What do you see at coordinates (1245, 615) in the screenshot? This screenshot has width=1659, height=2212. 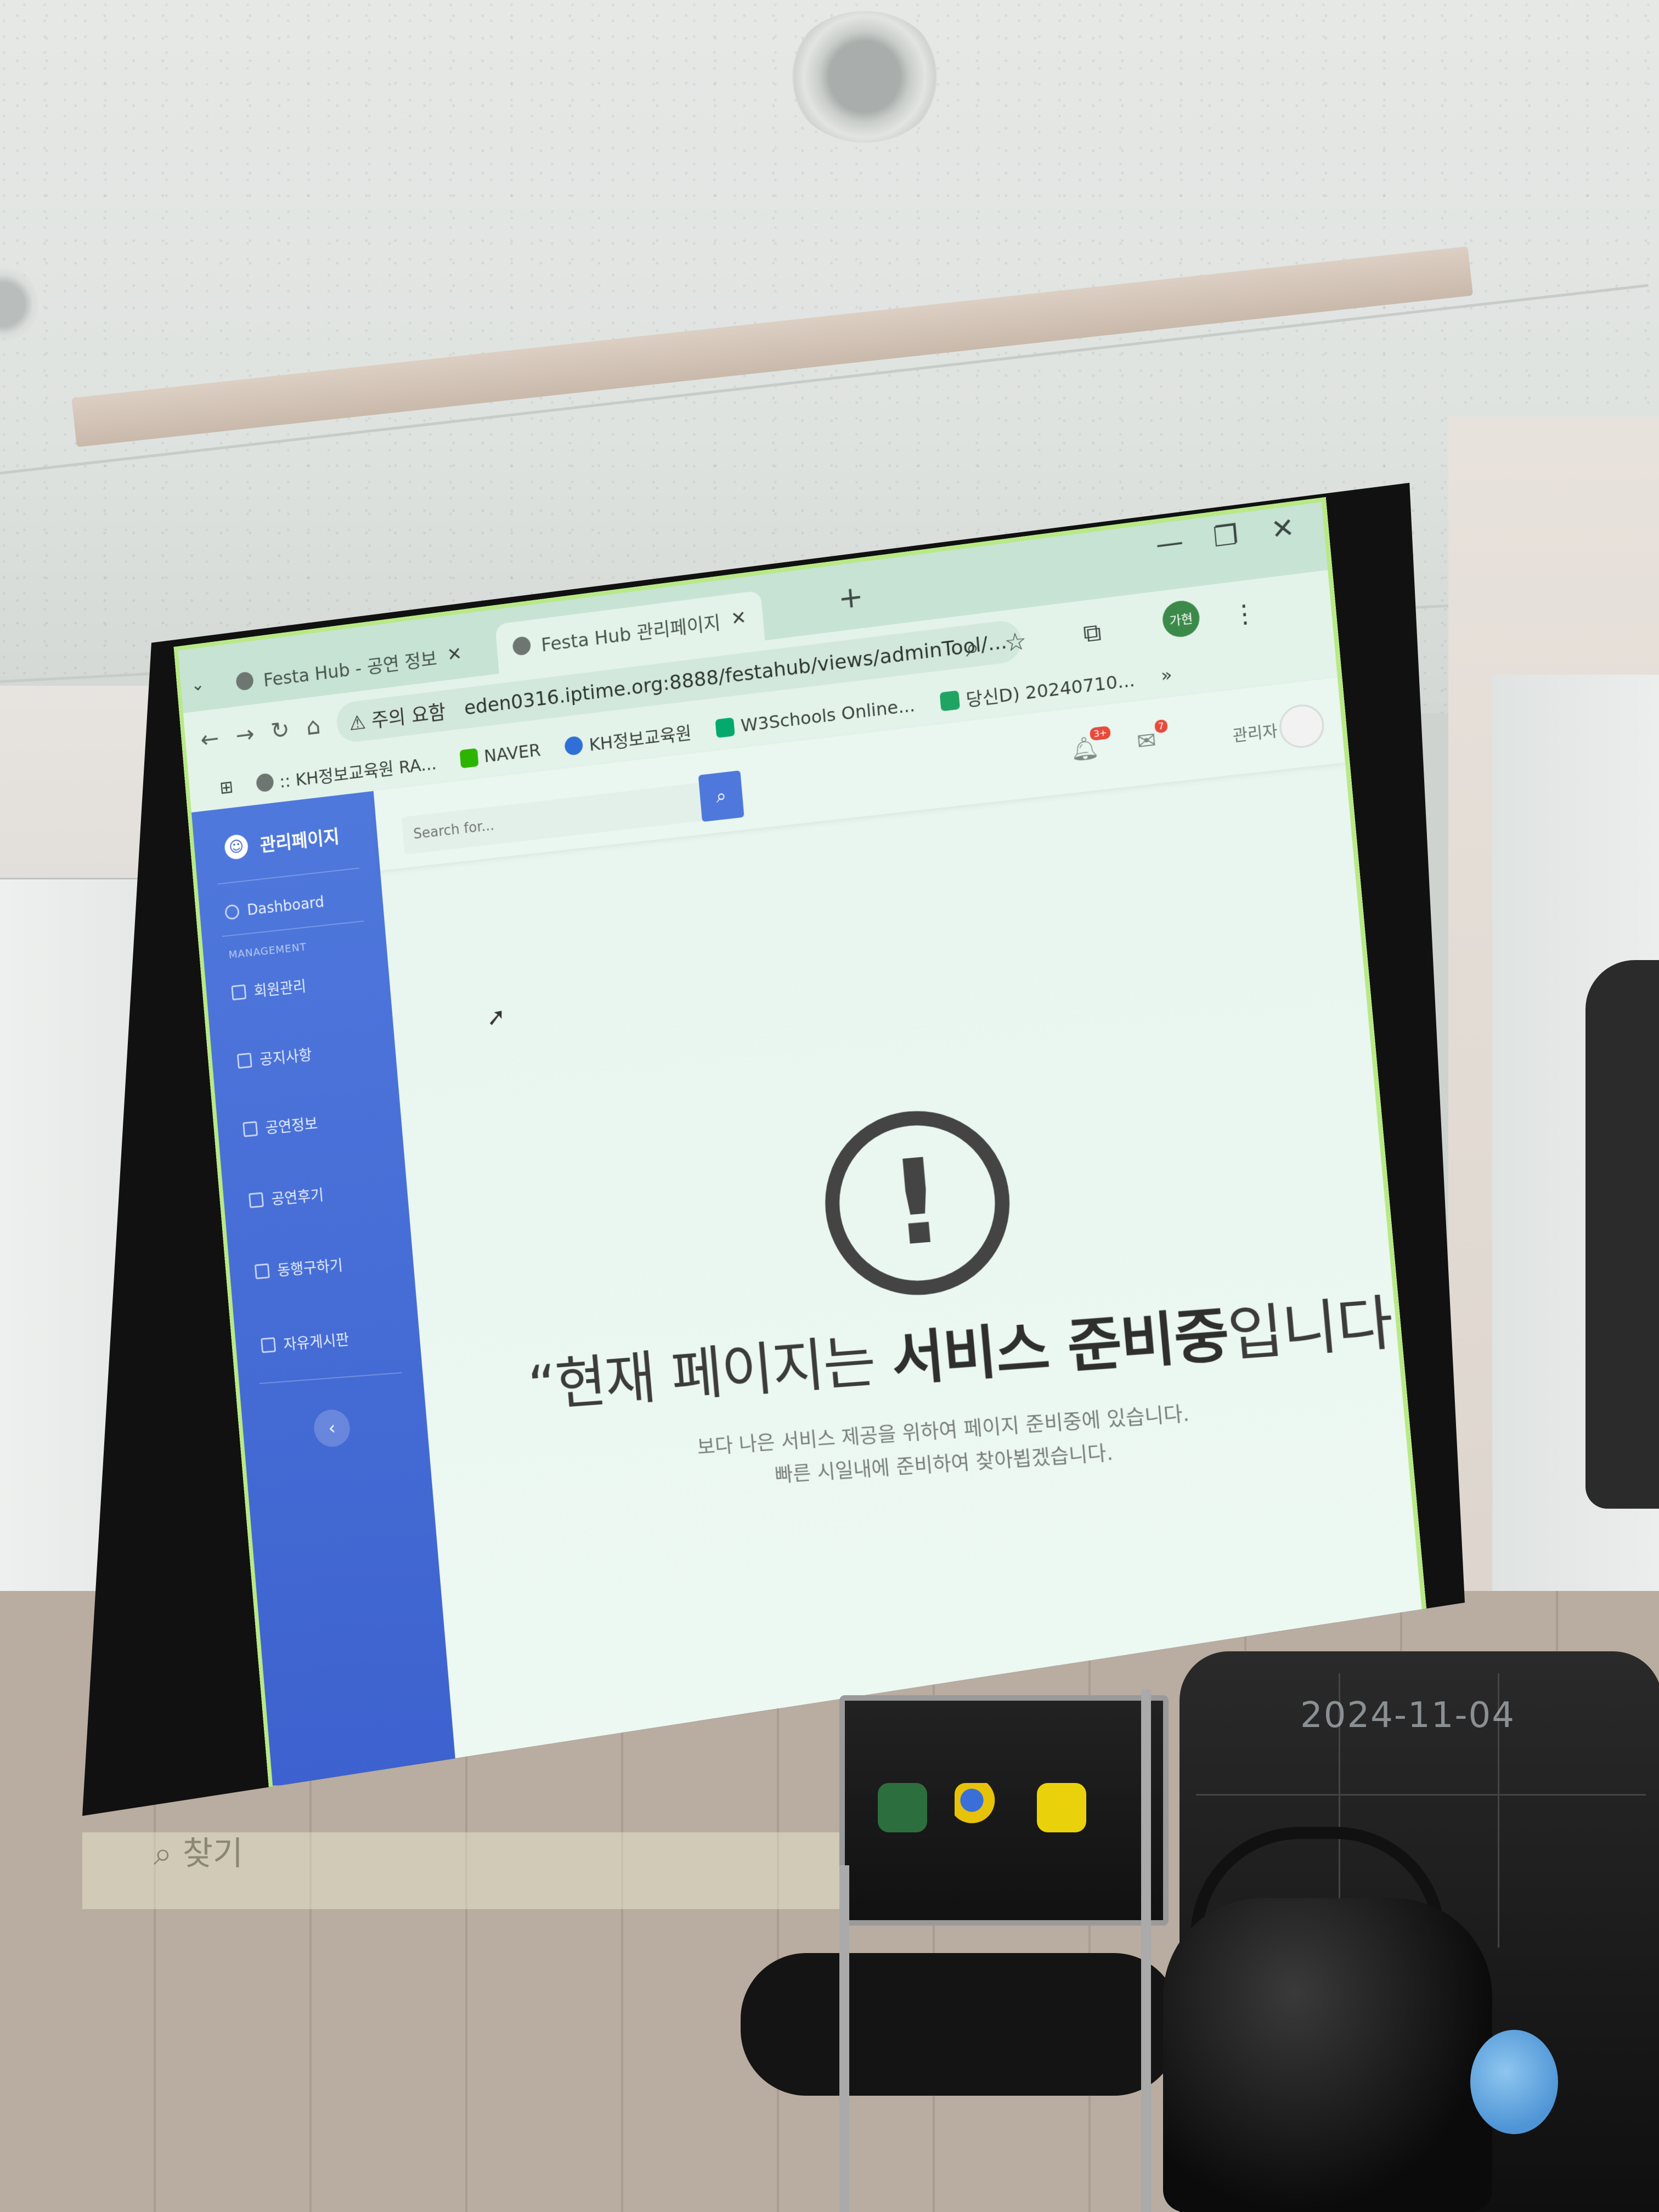 I see `menu-kebab-icon: ⋮` at bounding box center [1245, 615].